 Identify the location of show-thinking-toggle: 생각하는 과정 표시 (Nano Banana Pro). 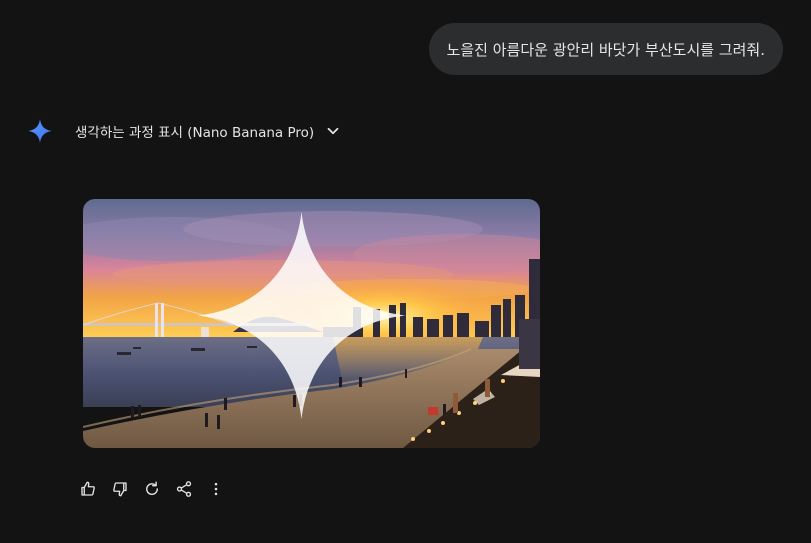
(207, 131).